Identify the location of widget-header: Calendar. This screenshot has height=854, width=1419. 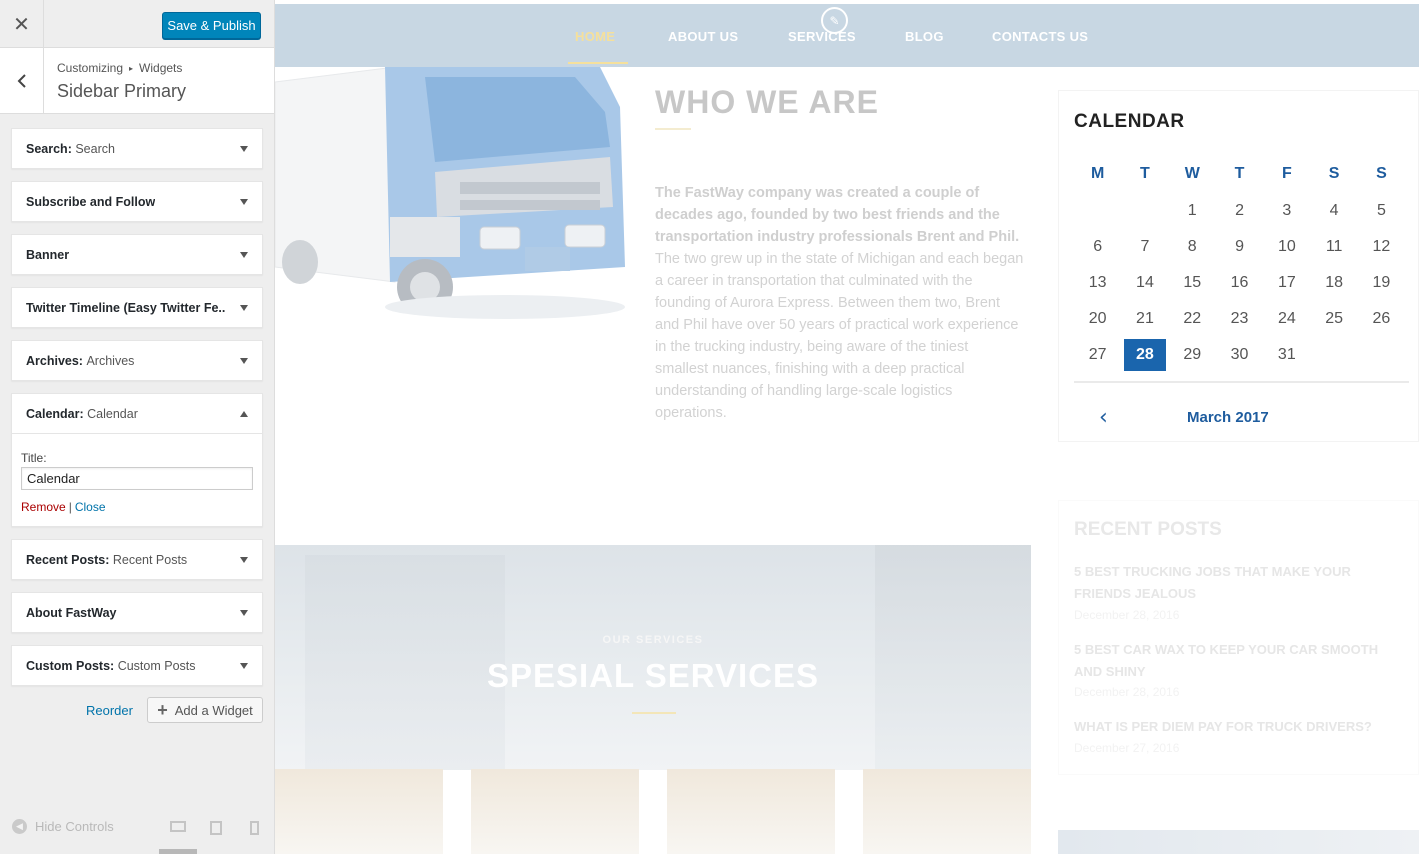
(137, 413).